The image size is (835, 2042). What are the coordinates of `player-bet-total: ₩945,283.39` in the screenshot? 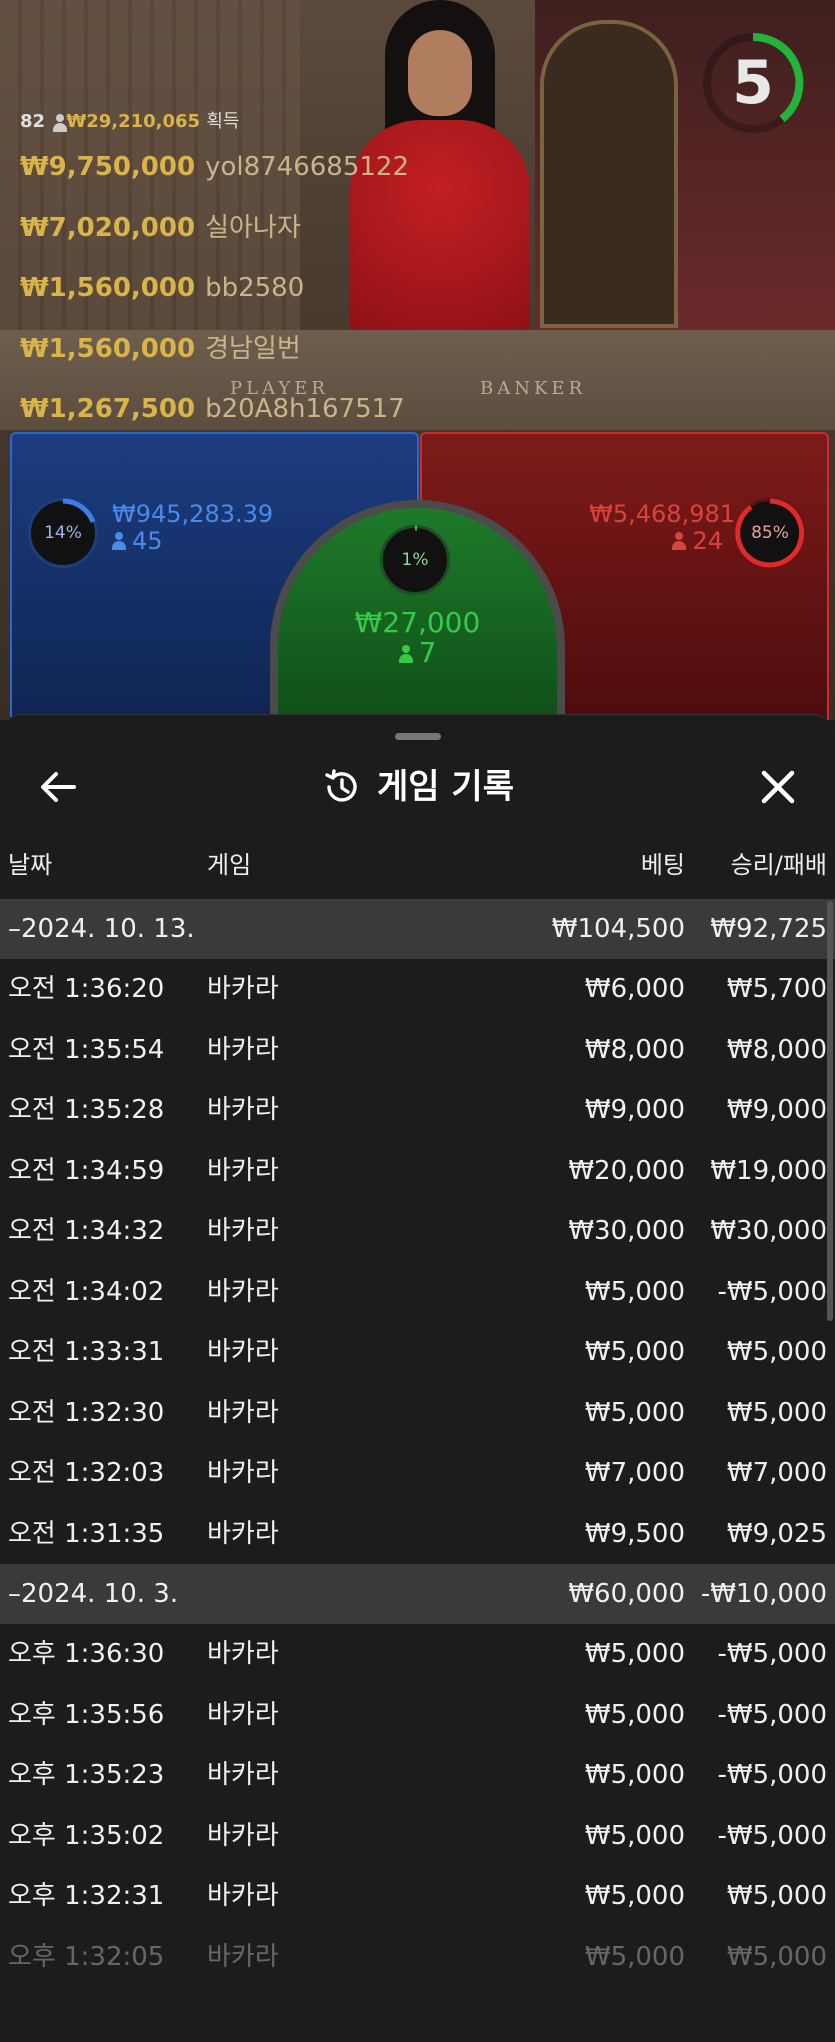 It's located at (193, 514).